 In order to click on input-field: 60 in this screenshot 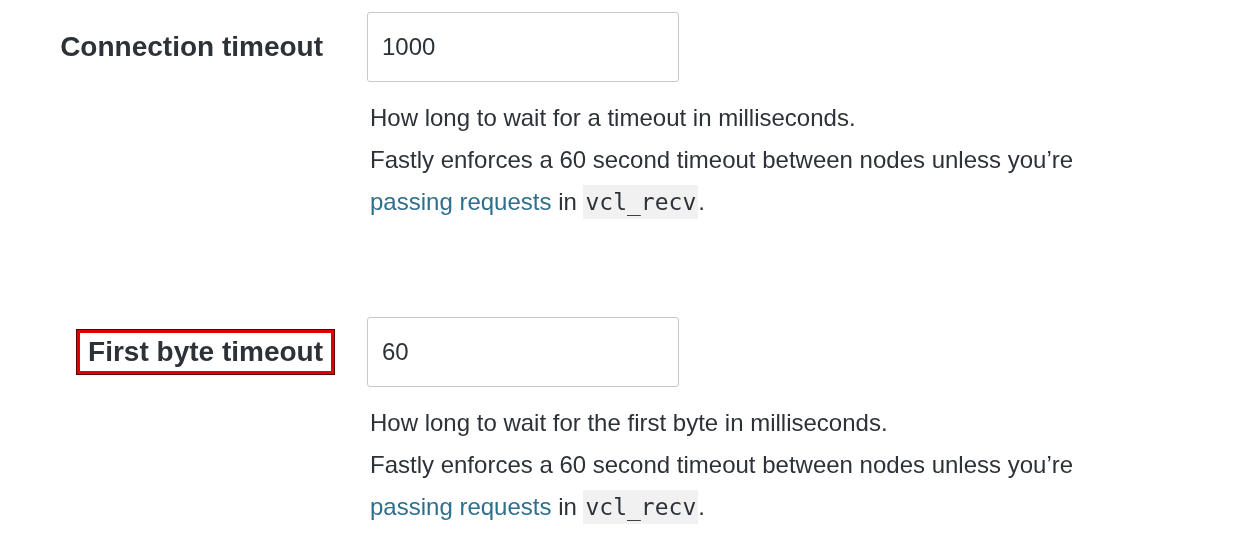, I will do `click(523, 352)`.